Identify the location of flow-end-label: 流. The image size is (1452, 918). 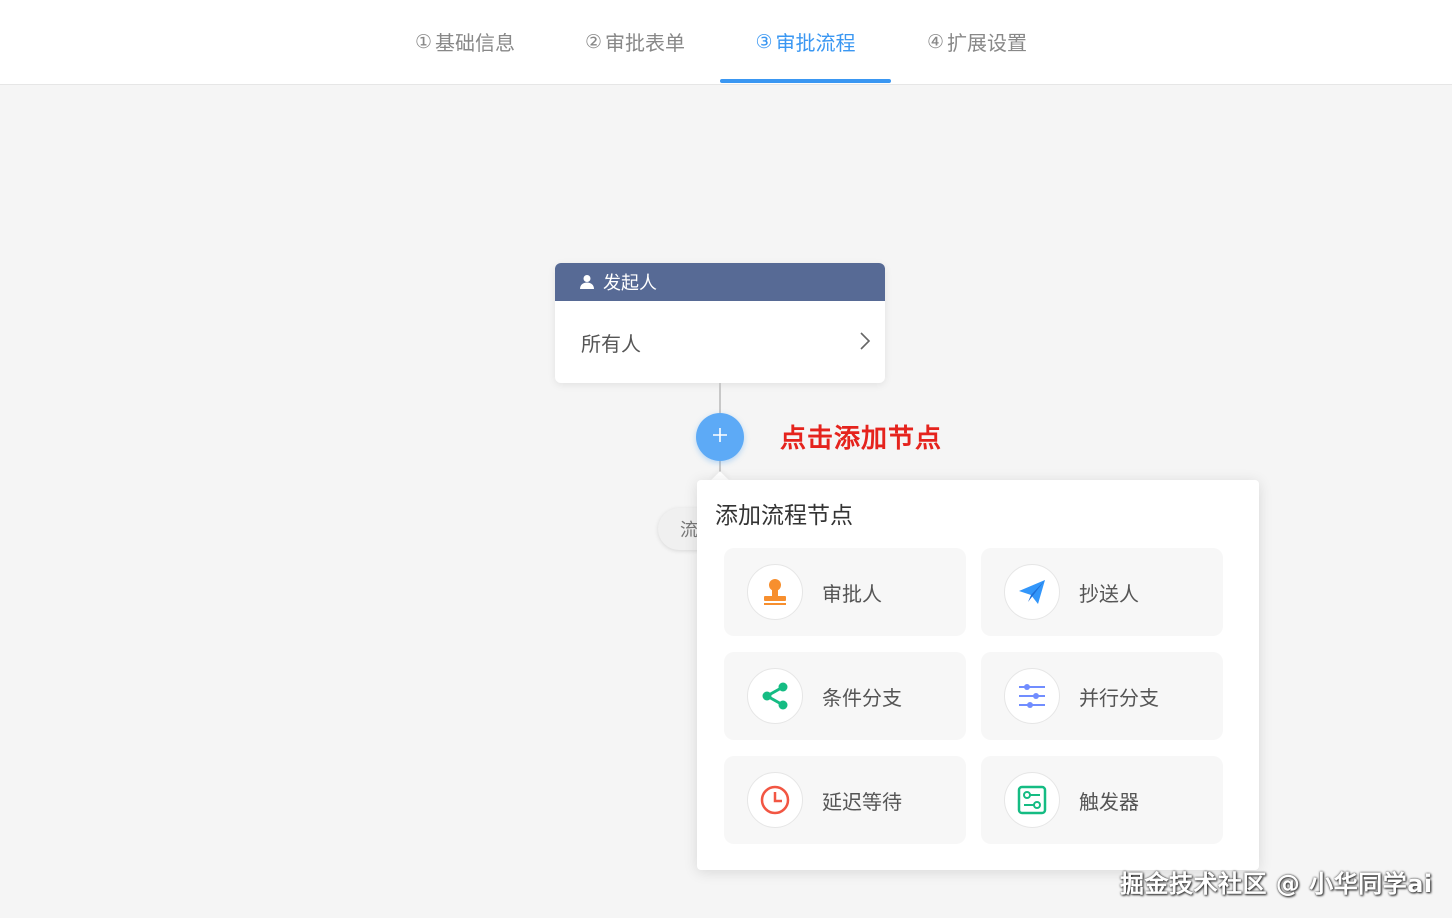
(689, 530).